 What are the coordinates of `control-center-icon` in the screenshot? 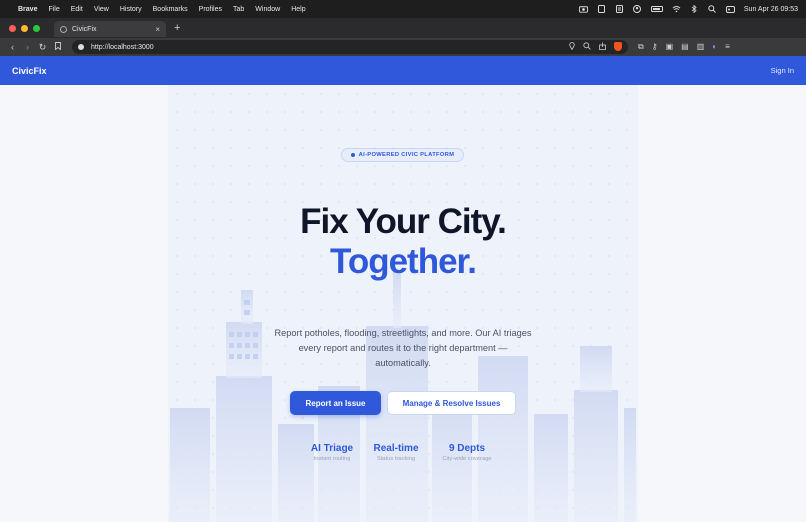 It's located at (730, 9).